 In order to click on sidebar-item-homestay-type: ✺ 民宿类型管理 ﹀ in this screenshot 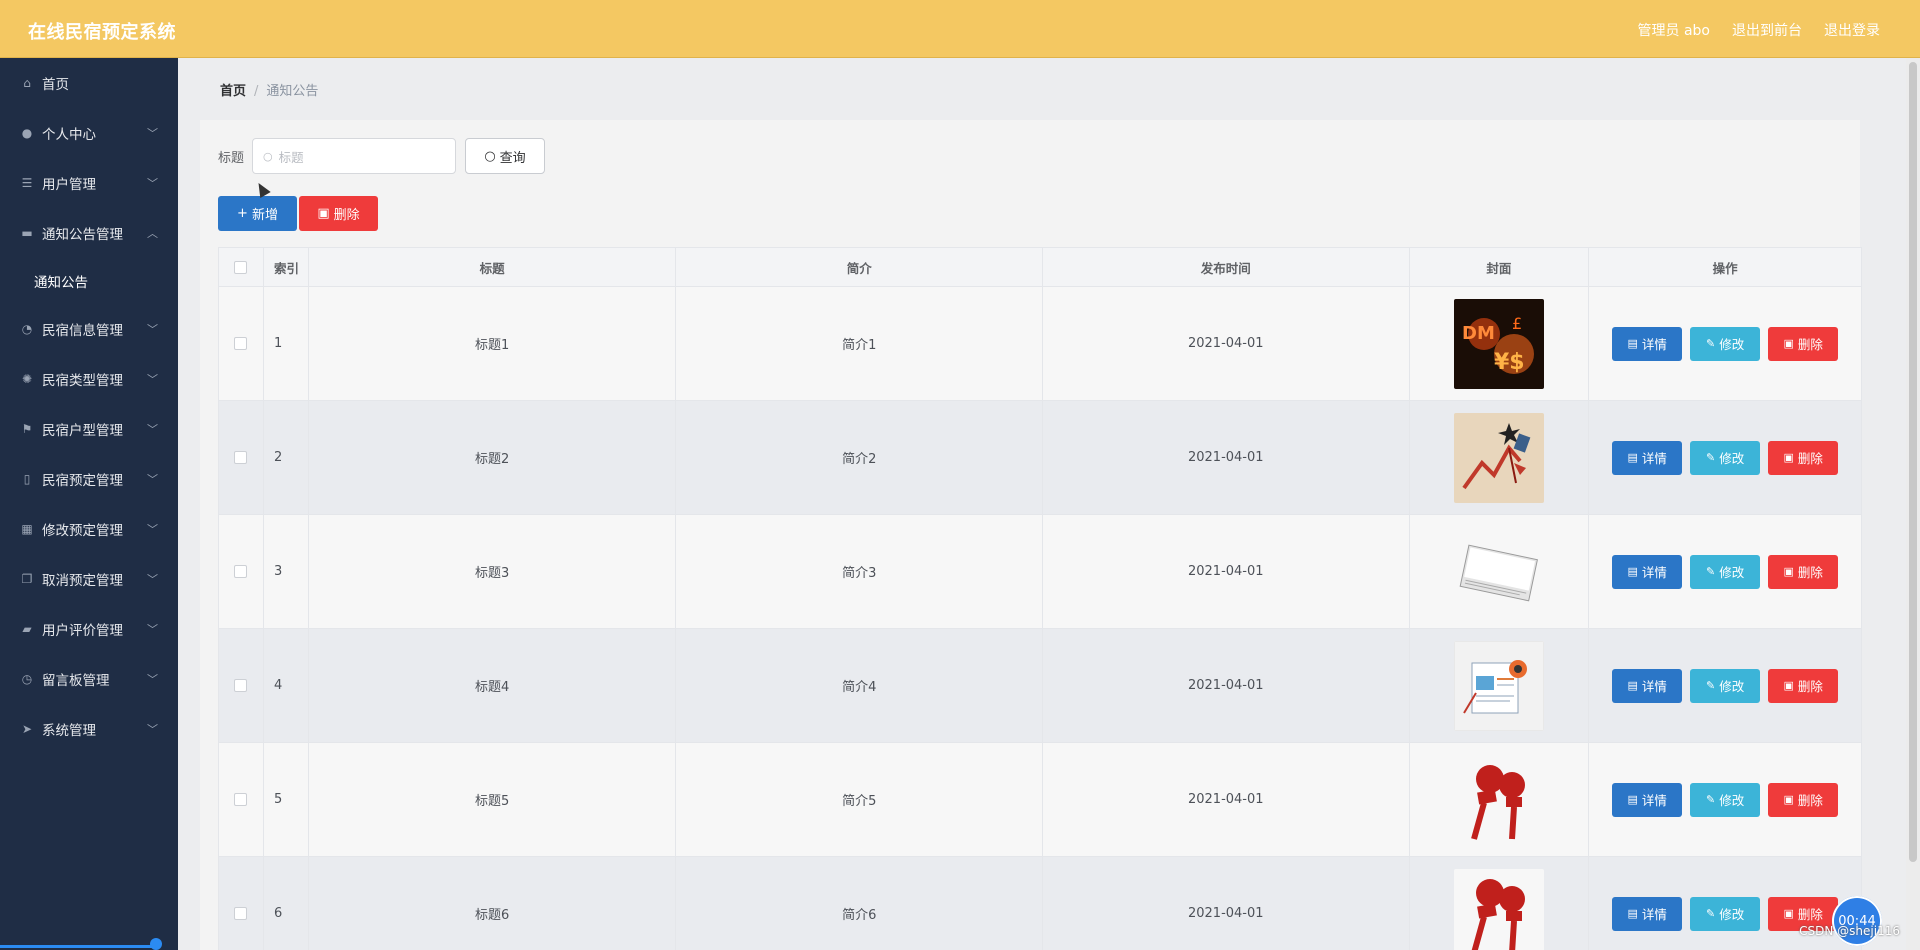, I will do `click(89, 379)`.